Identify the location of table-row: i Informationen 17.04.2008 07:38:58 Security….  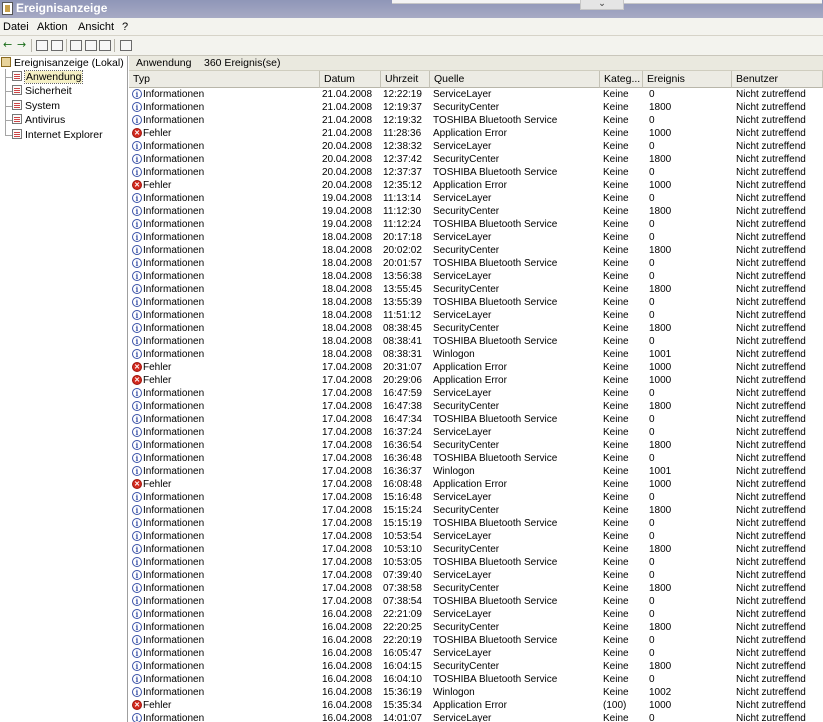
(476, 588).